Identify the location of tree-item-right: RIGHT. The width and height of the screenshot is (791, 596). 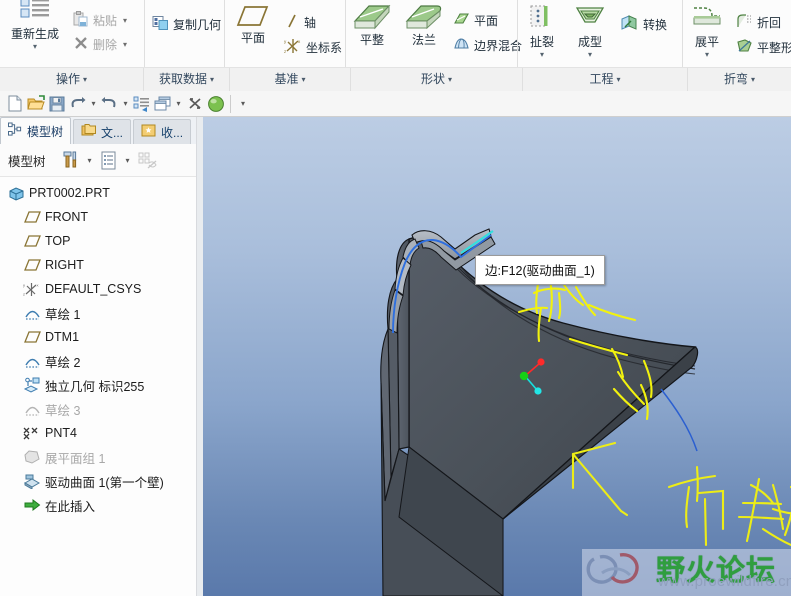
(98, 265).